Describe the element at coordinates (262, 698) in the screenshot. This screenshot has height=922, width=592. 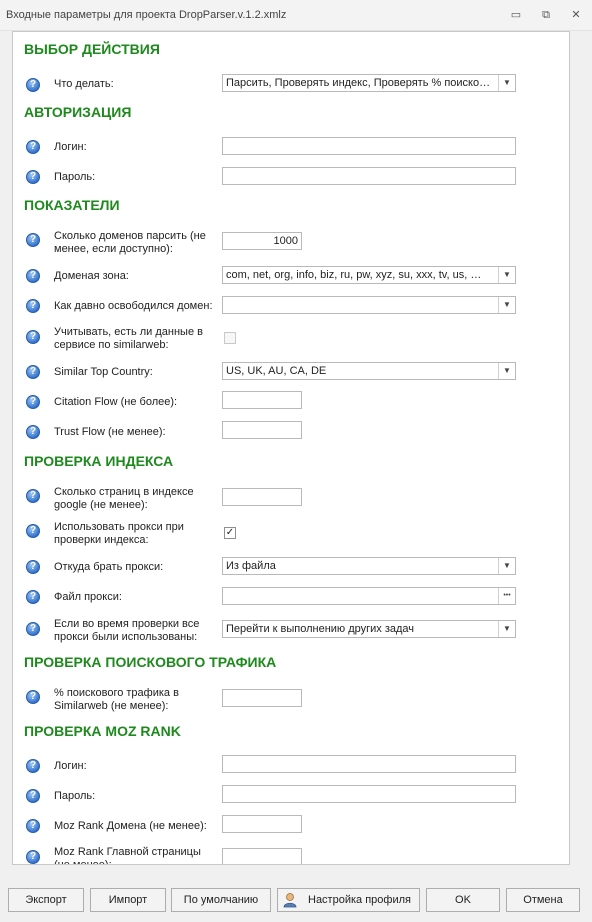
I see `search-traffic-field` at that location.